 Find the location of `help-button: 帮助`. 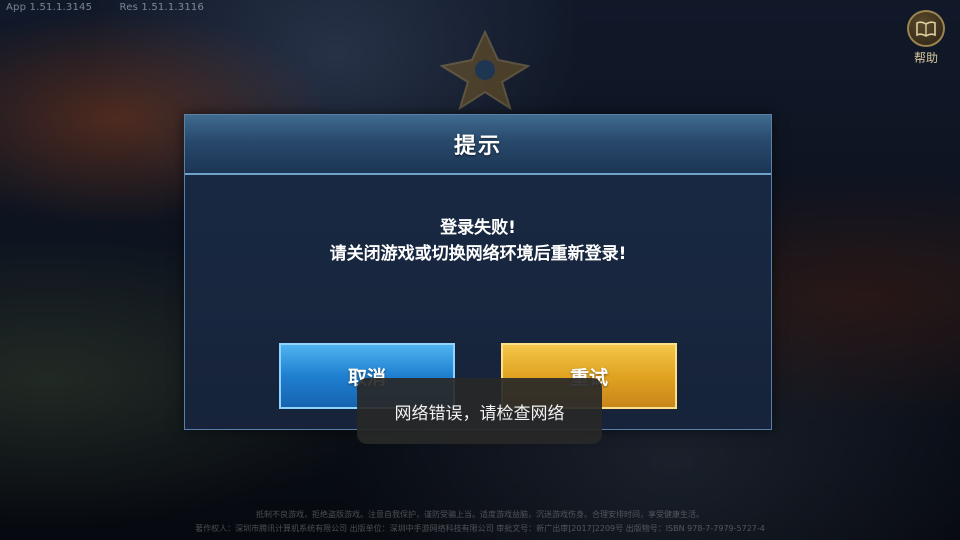

help-button: 帮助 is located at coordinates (926, 38).